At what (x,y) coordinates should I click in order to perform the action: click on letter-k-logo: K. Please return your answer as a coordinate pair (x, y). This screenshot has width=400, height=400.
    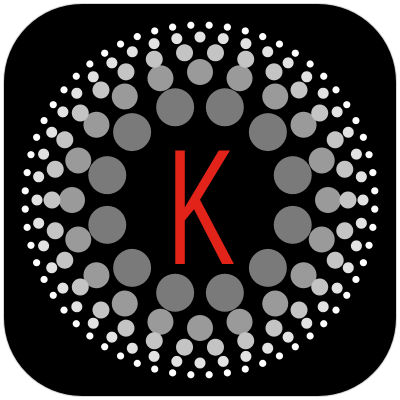
    Looking at the image, I should click on (201, 208).